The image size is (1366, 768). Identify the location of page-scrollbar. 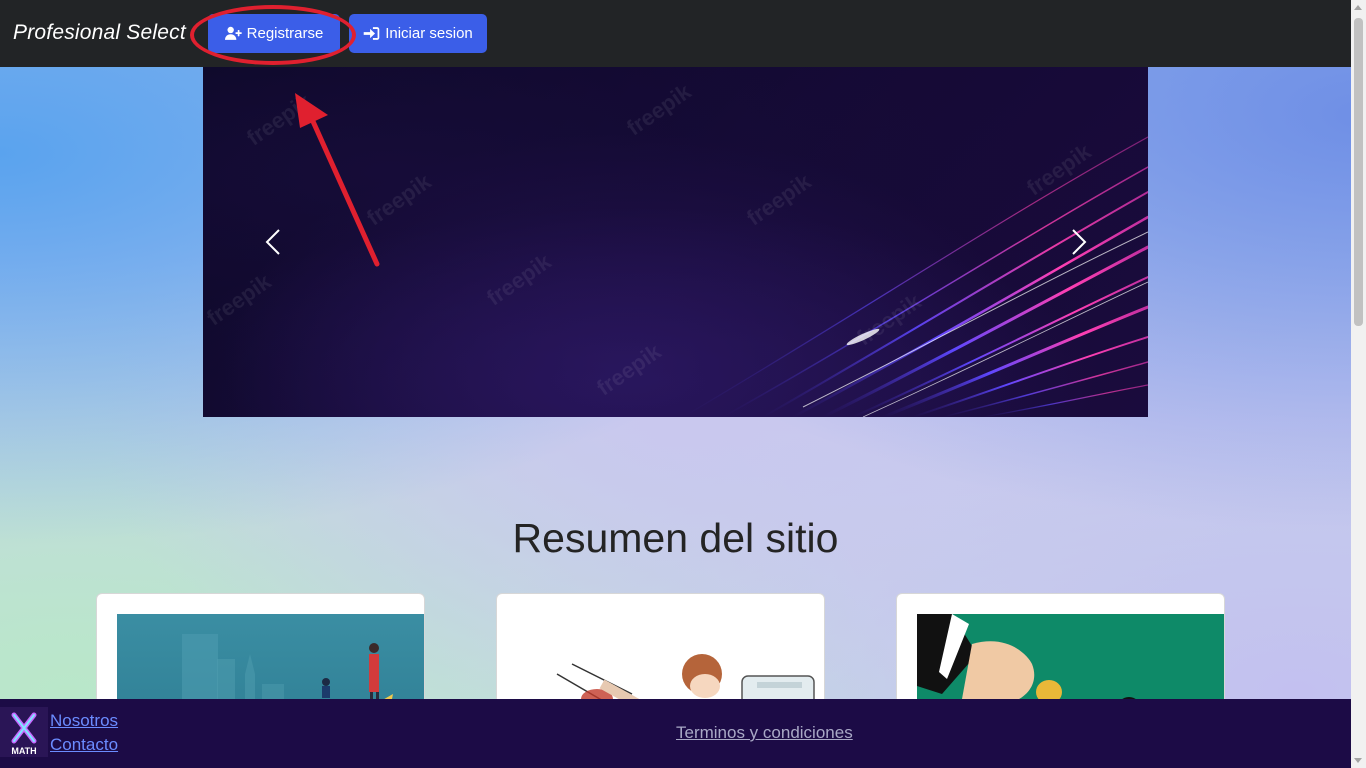
(1358, 384).